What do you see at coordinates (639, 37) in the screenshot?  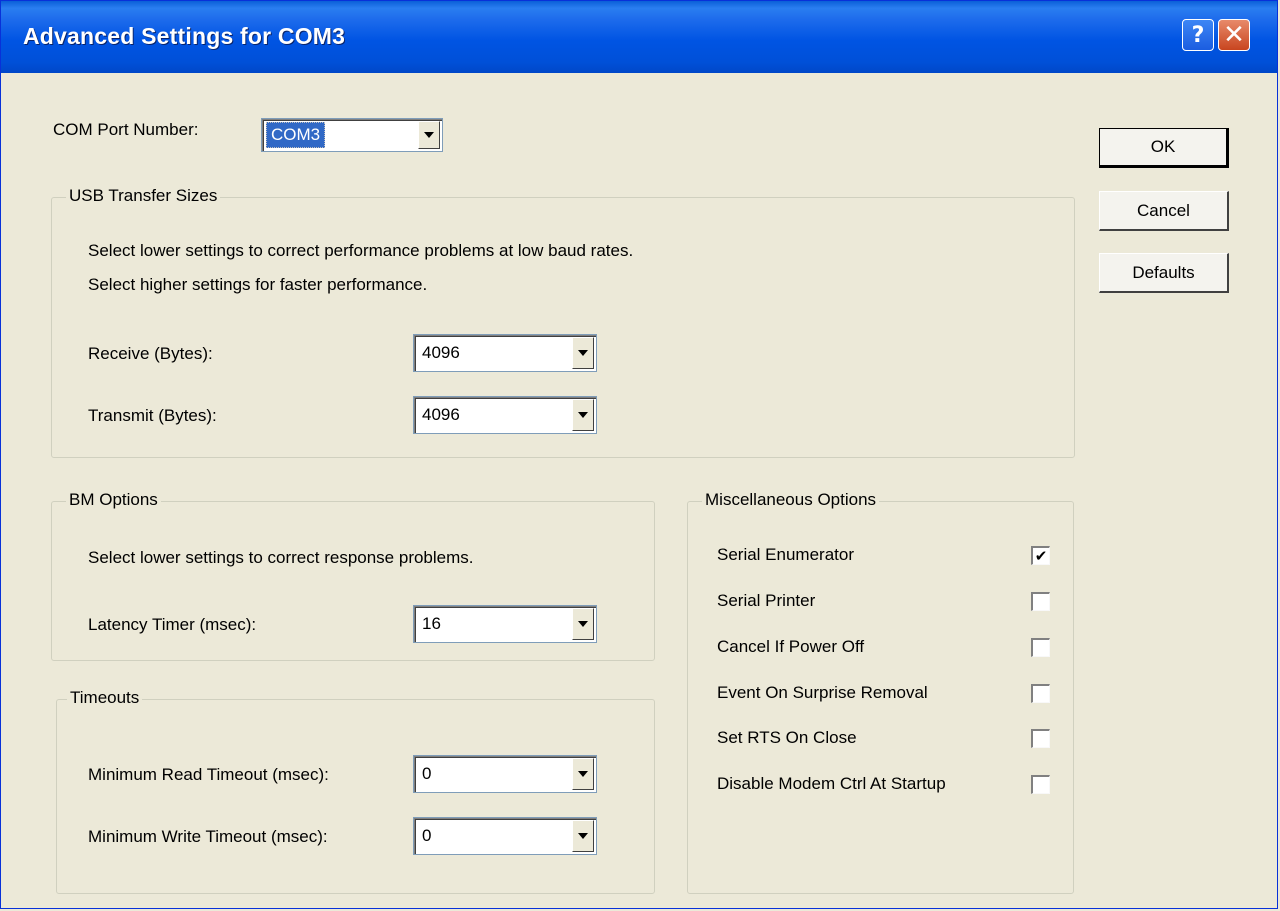 I see `title-bar: Advanced Settings for COM3 ? ✕` at bounding box center [639, 37].